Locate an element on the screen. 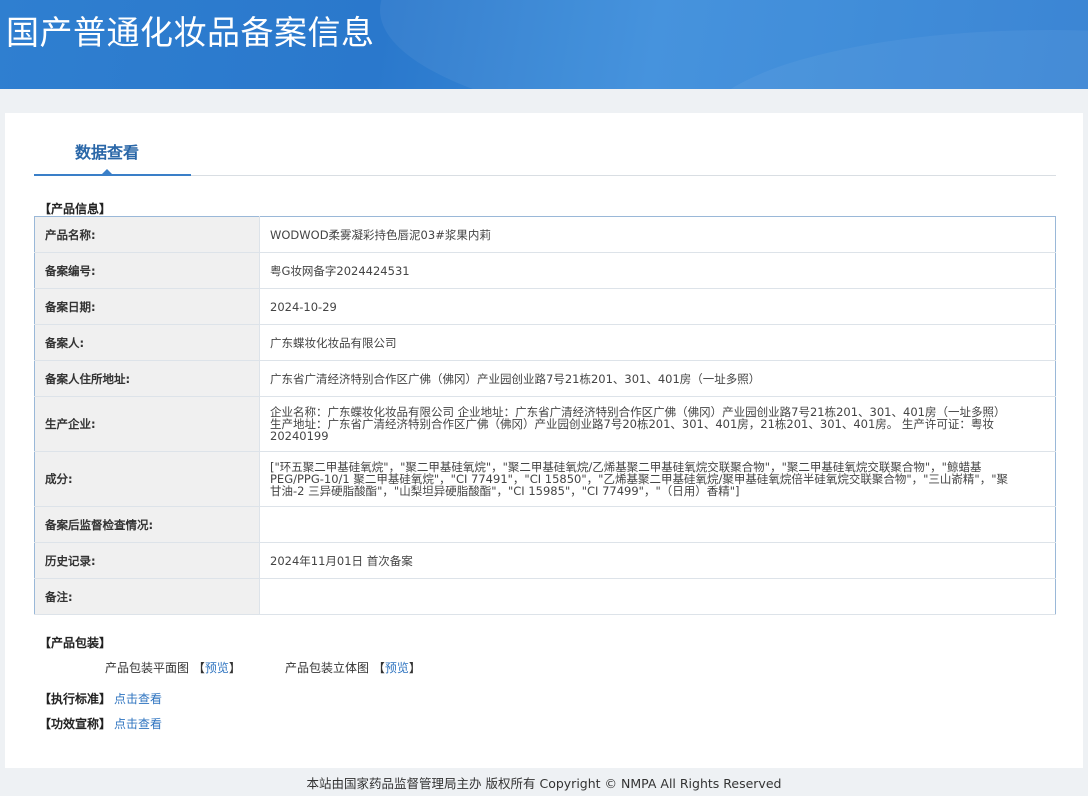 The height and width of the screenshot is (796, 1088). table-row: 备案人: 广东蝶妆化妆品有限公司 is located at coordinates (545, 342).